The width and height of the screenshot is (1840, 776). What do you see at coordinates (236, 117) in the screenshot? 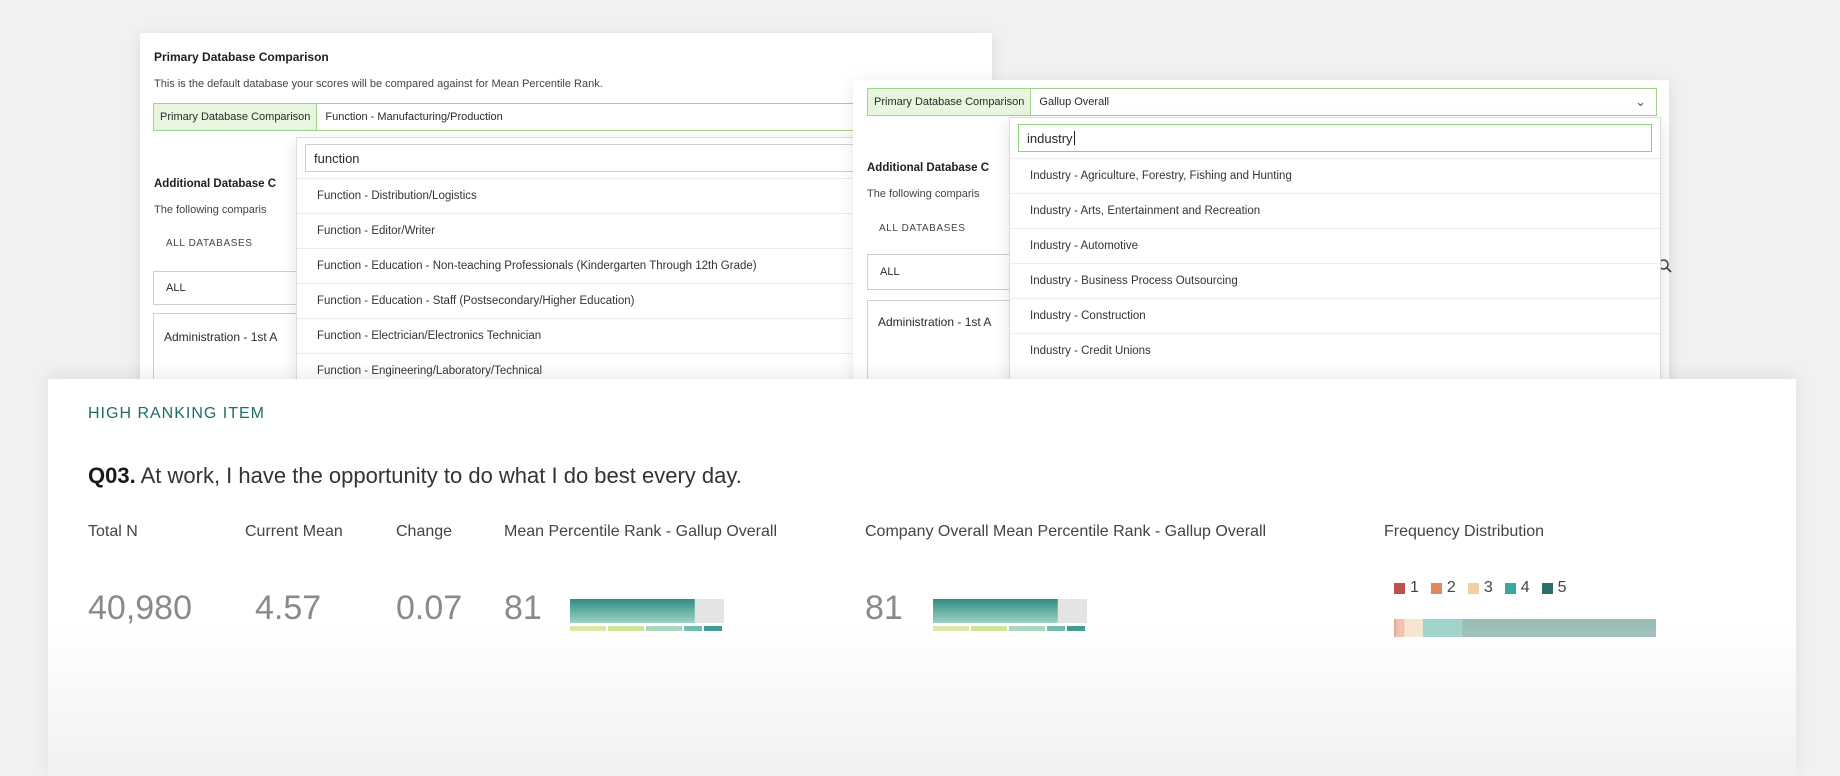
I see `primary-db-select-label: Primary Database Comparison` at bounding box center [236, 117].